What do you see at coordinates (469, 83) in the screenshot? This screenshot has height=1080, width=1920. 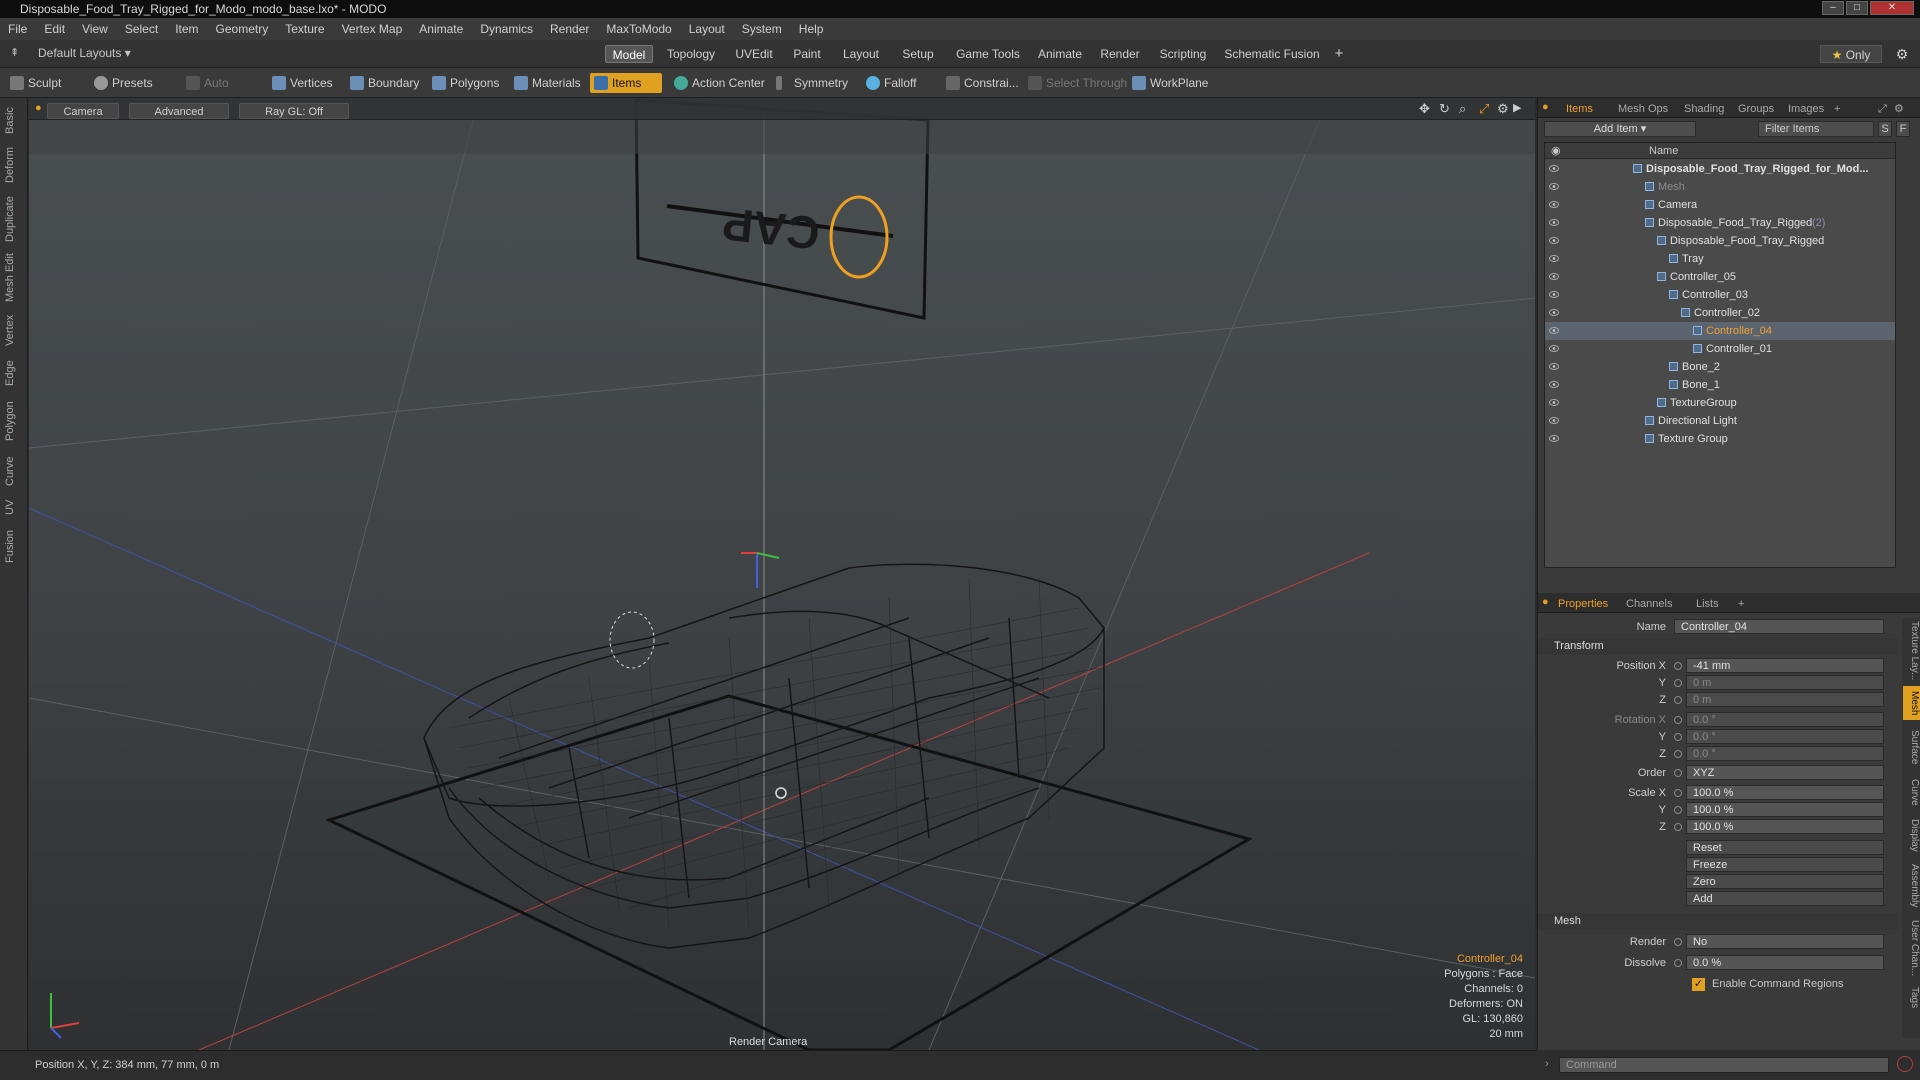 I see `polygons-button: Polygons` at bounding box center [469, 83].